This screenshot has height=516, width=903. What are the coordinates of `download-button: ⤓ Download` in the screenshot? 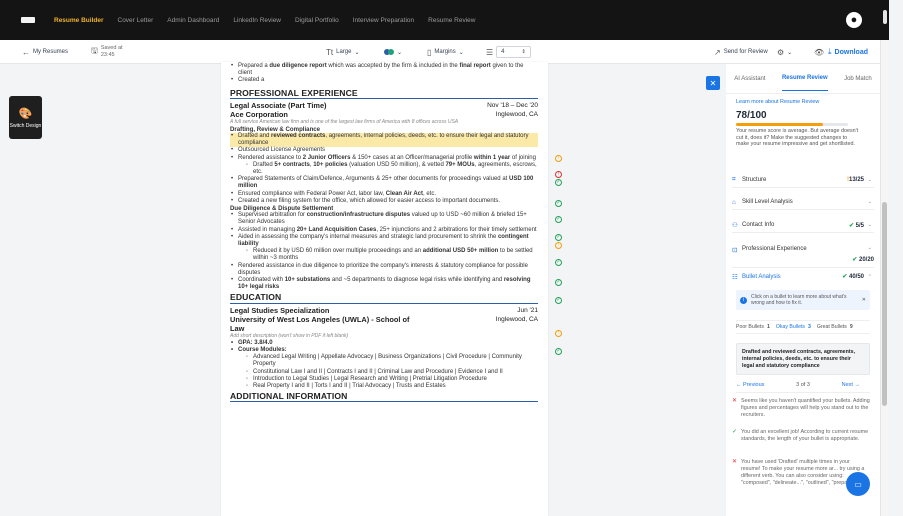 It's located at (848, 52).